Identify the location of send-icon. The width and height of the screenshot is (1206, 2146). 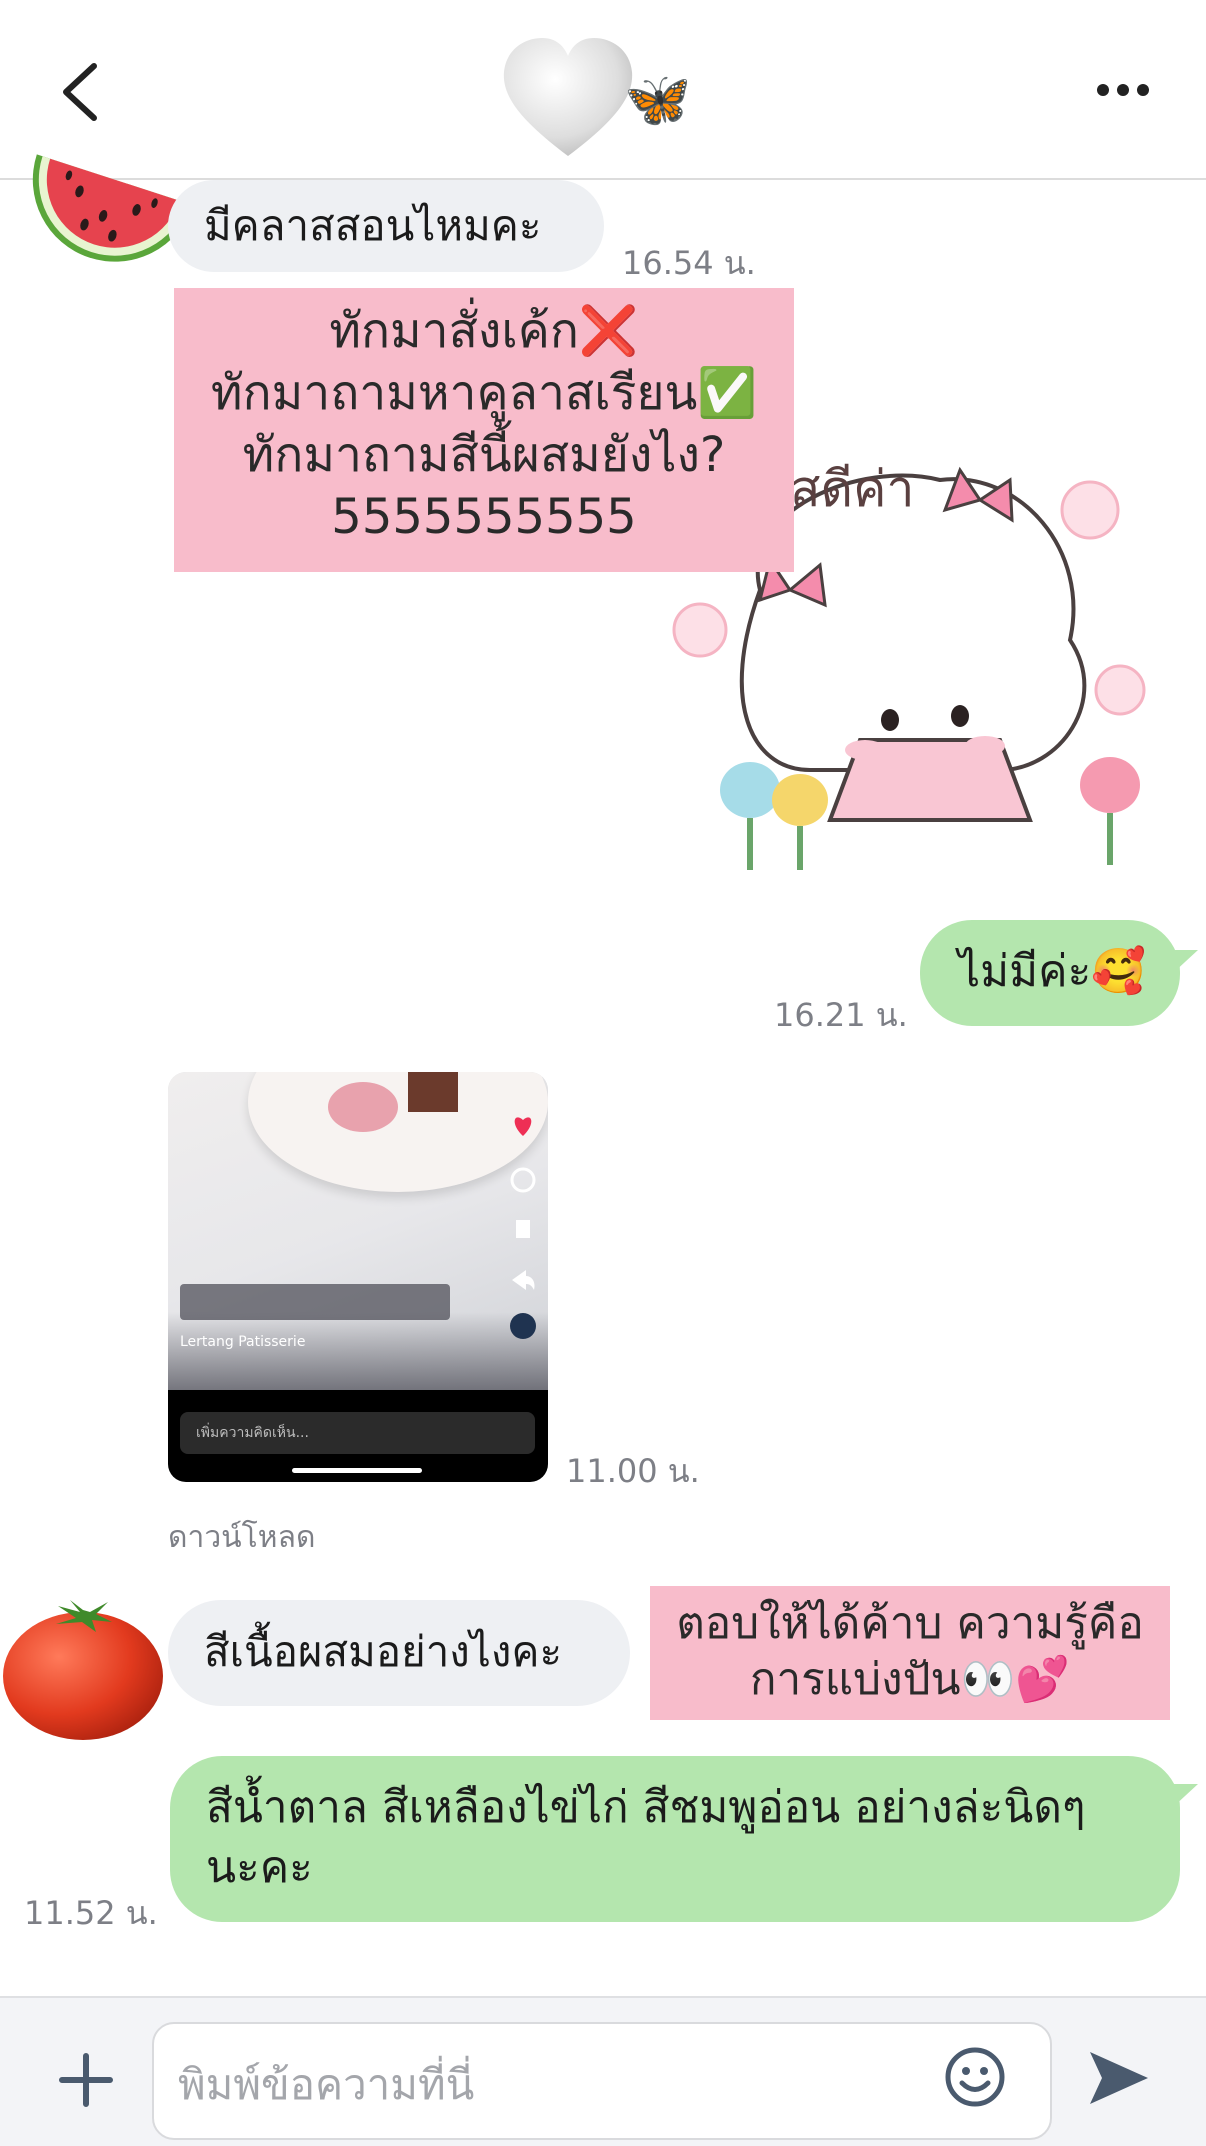
(1119, 2078).